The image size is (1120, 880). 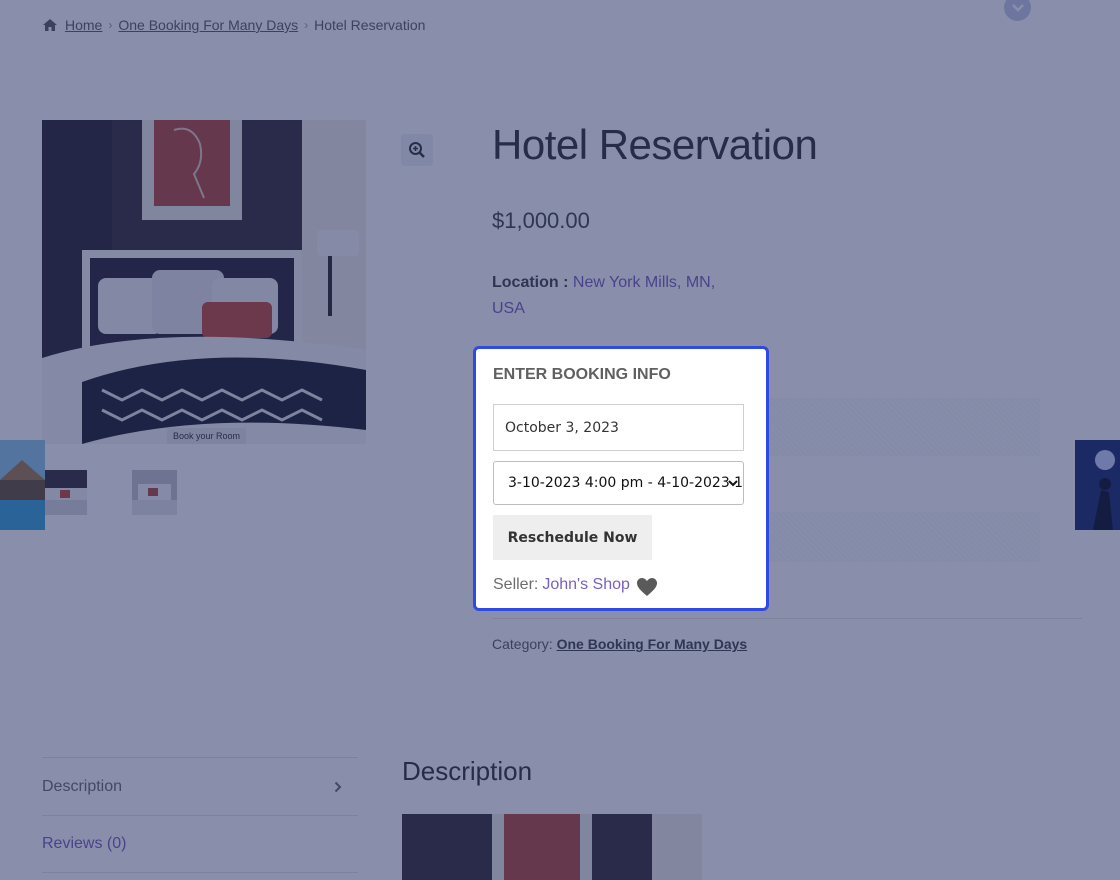 I want to click on product-price: $1,000.00, so click(x=541, y=220).